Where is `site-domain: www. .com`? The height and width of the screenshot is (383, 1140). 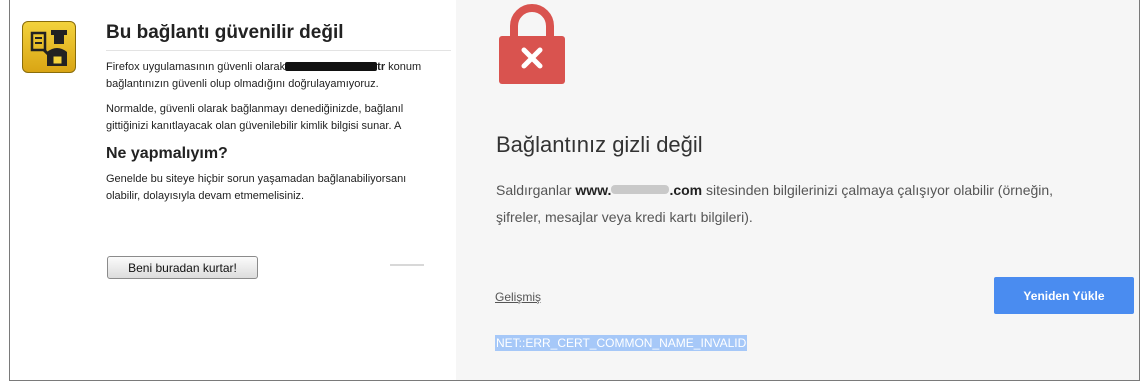 site-domain: www. .com is located at coordinates (638, 190).